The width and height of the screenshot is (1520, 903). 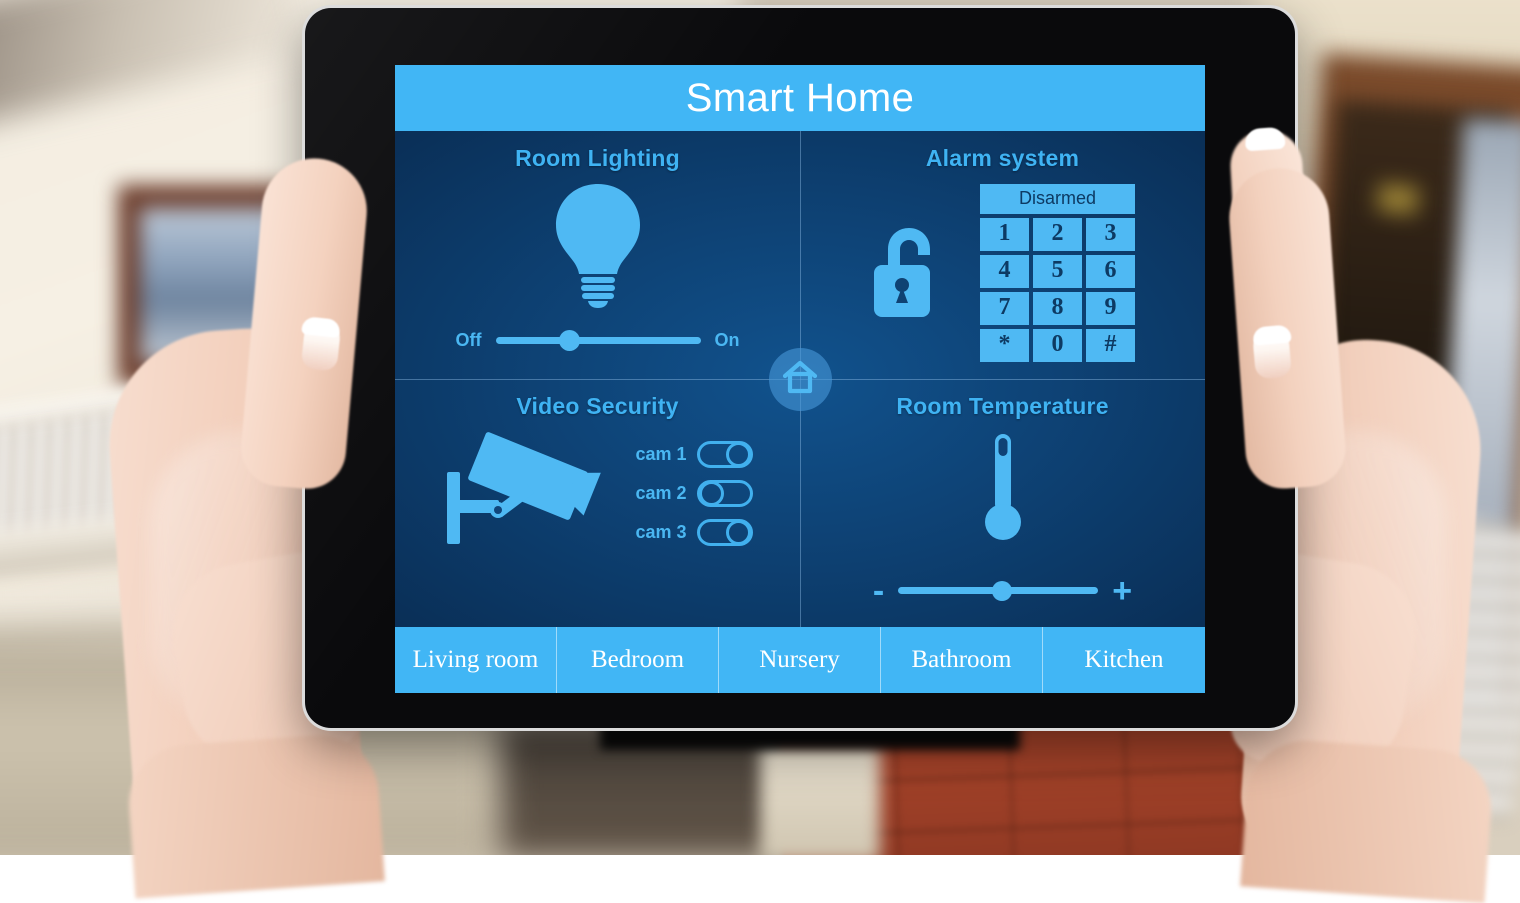 What do you see at coordinates (1122, 591) in the screenshot?
I see `temperature-increase-label: +` at bounding box center [1122, 591].